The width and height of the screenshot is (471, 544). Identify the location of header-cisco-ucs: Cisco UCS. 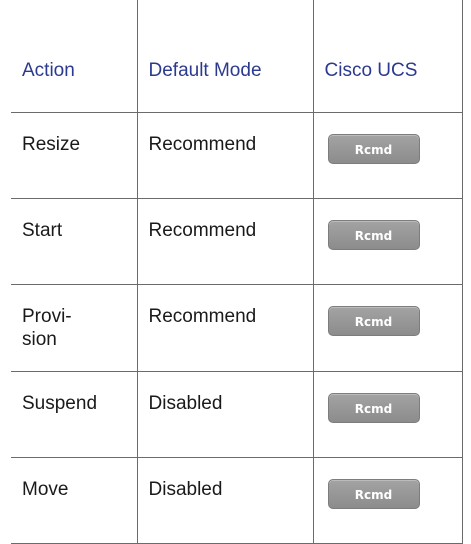
(387, 56).